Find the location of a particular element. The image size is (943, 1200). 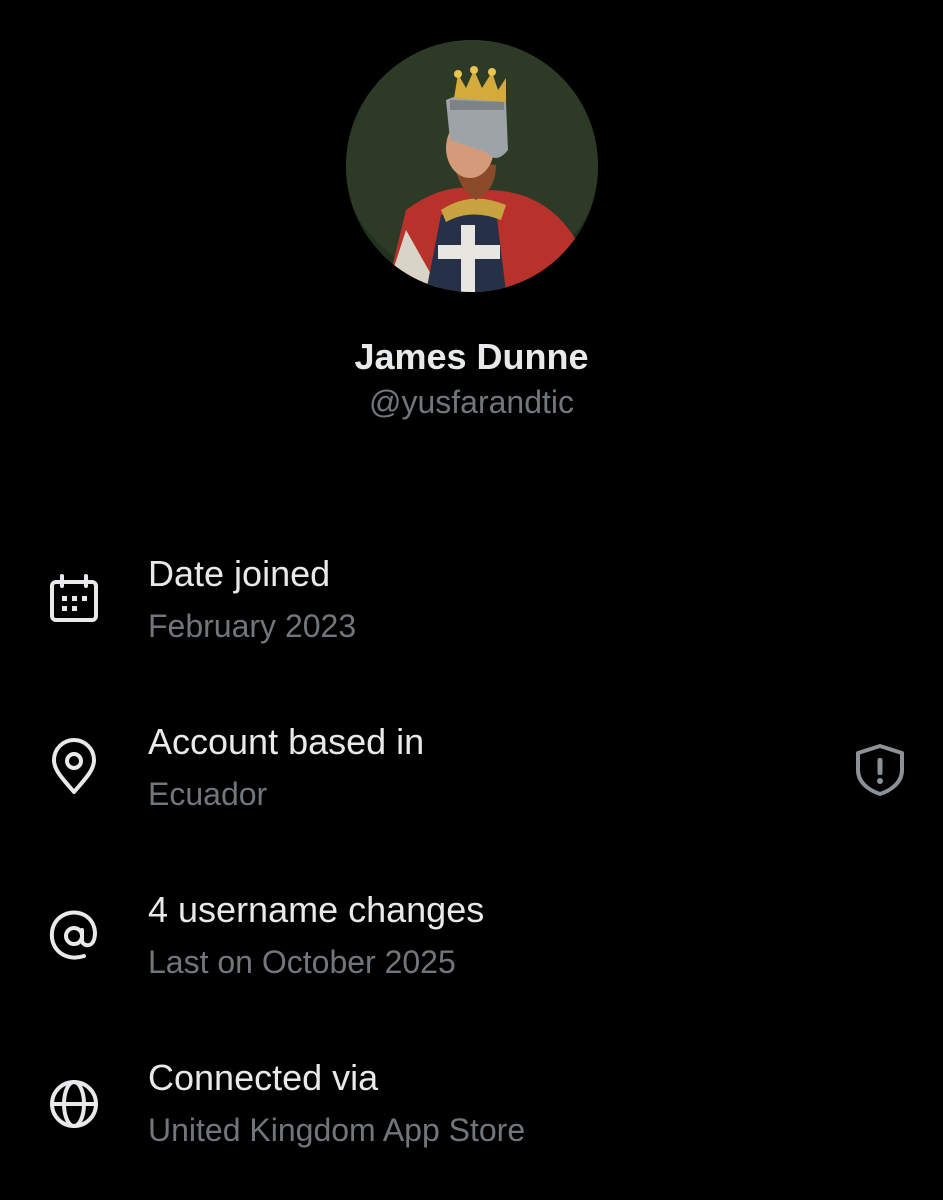

profile-handle: @yusfarandtic is located at coordinates (471, 402).